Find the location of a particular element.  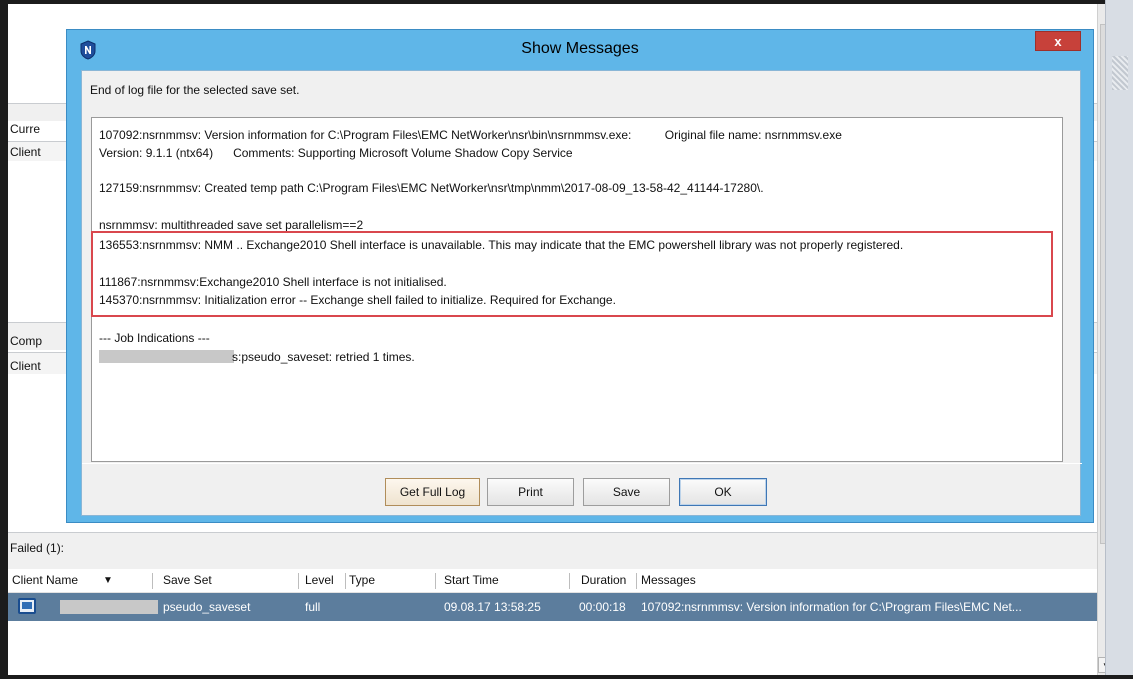

cell-level: full is located at coordinates (313, 607).